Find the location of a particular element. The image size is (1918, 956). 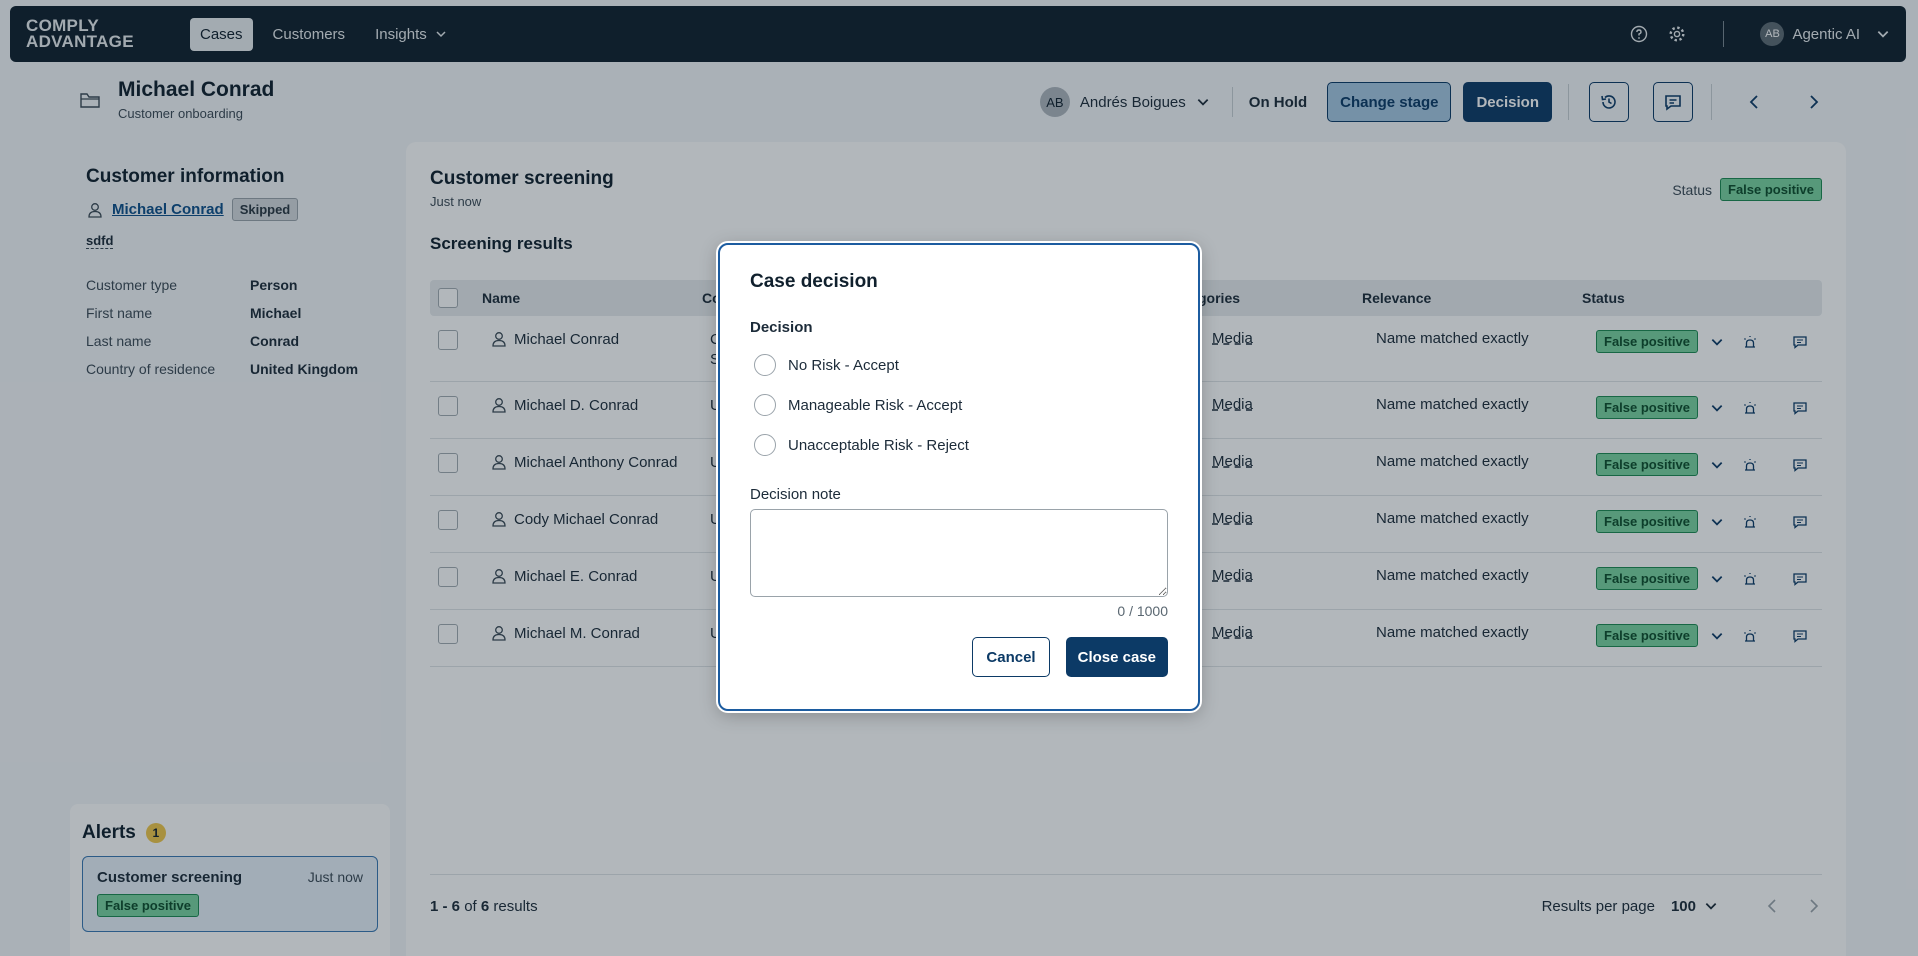

character-counter: 0 / 1000 is located at coordinates (1142, 611).